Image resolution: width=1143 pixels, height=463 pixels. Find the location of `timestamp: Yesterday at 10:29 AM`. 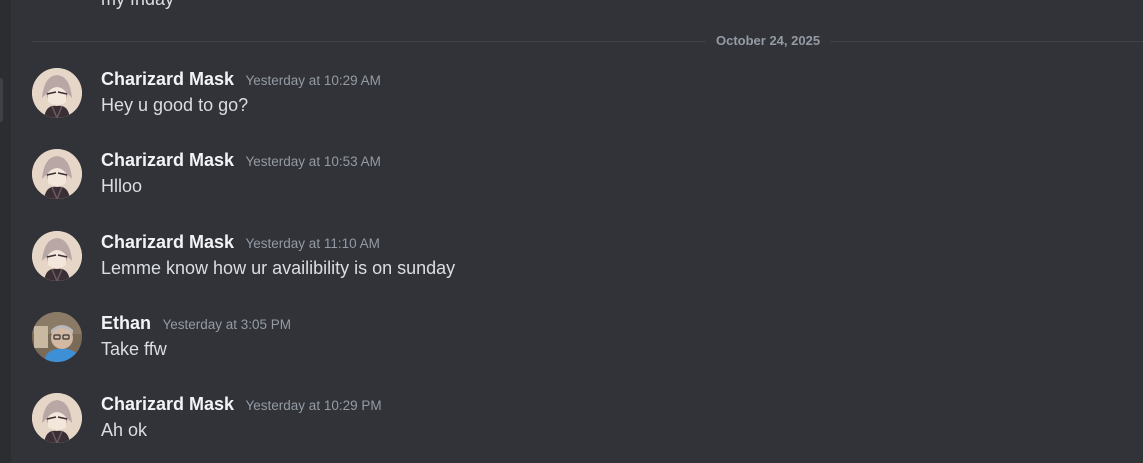

timestamp: Yesterday at 10:29 AM is located at coordinates (313, 80).